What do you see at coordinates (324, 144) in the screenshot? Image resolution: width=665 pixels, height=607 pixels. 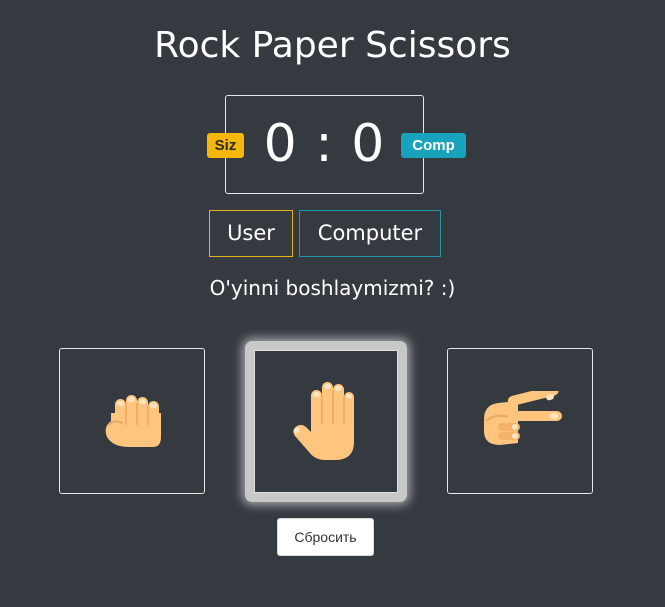 I see `score-display: 0` at bounding box center [324, 144].